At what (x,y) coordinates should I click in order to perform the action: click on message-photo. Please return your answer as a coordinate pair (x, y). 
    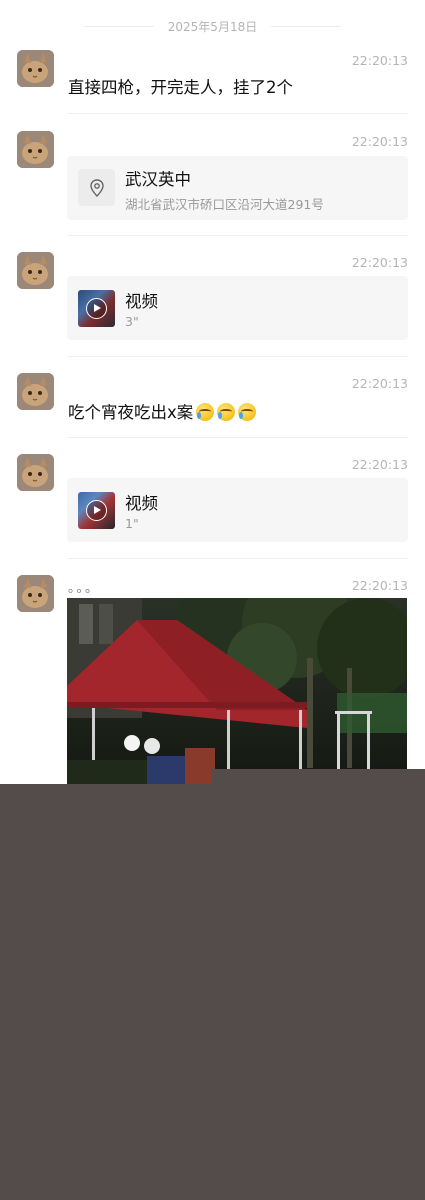
    Looking at the image, I should click on (237, 691).